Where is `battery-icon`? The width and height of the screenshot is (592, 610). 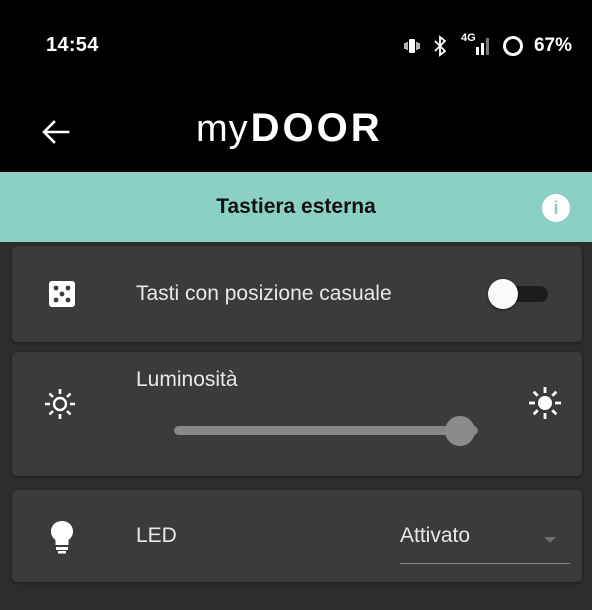
battery-icon is located at coordinates (513, 46).